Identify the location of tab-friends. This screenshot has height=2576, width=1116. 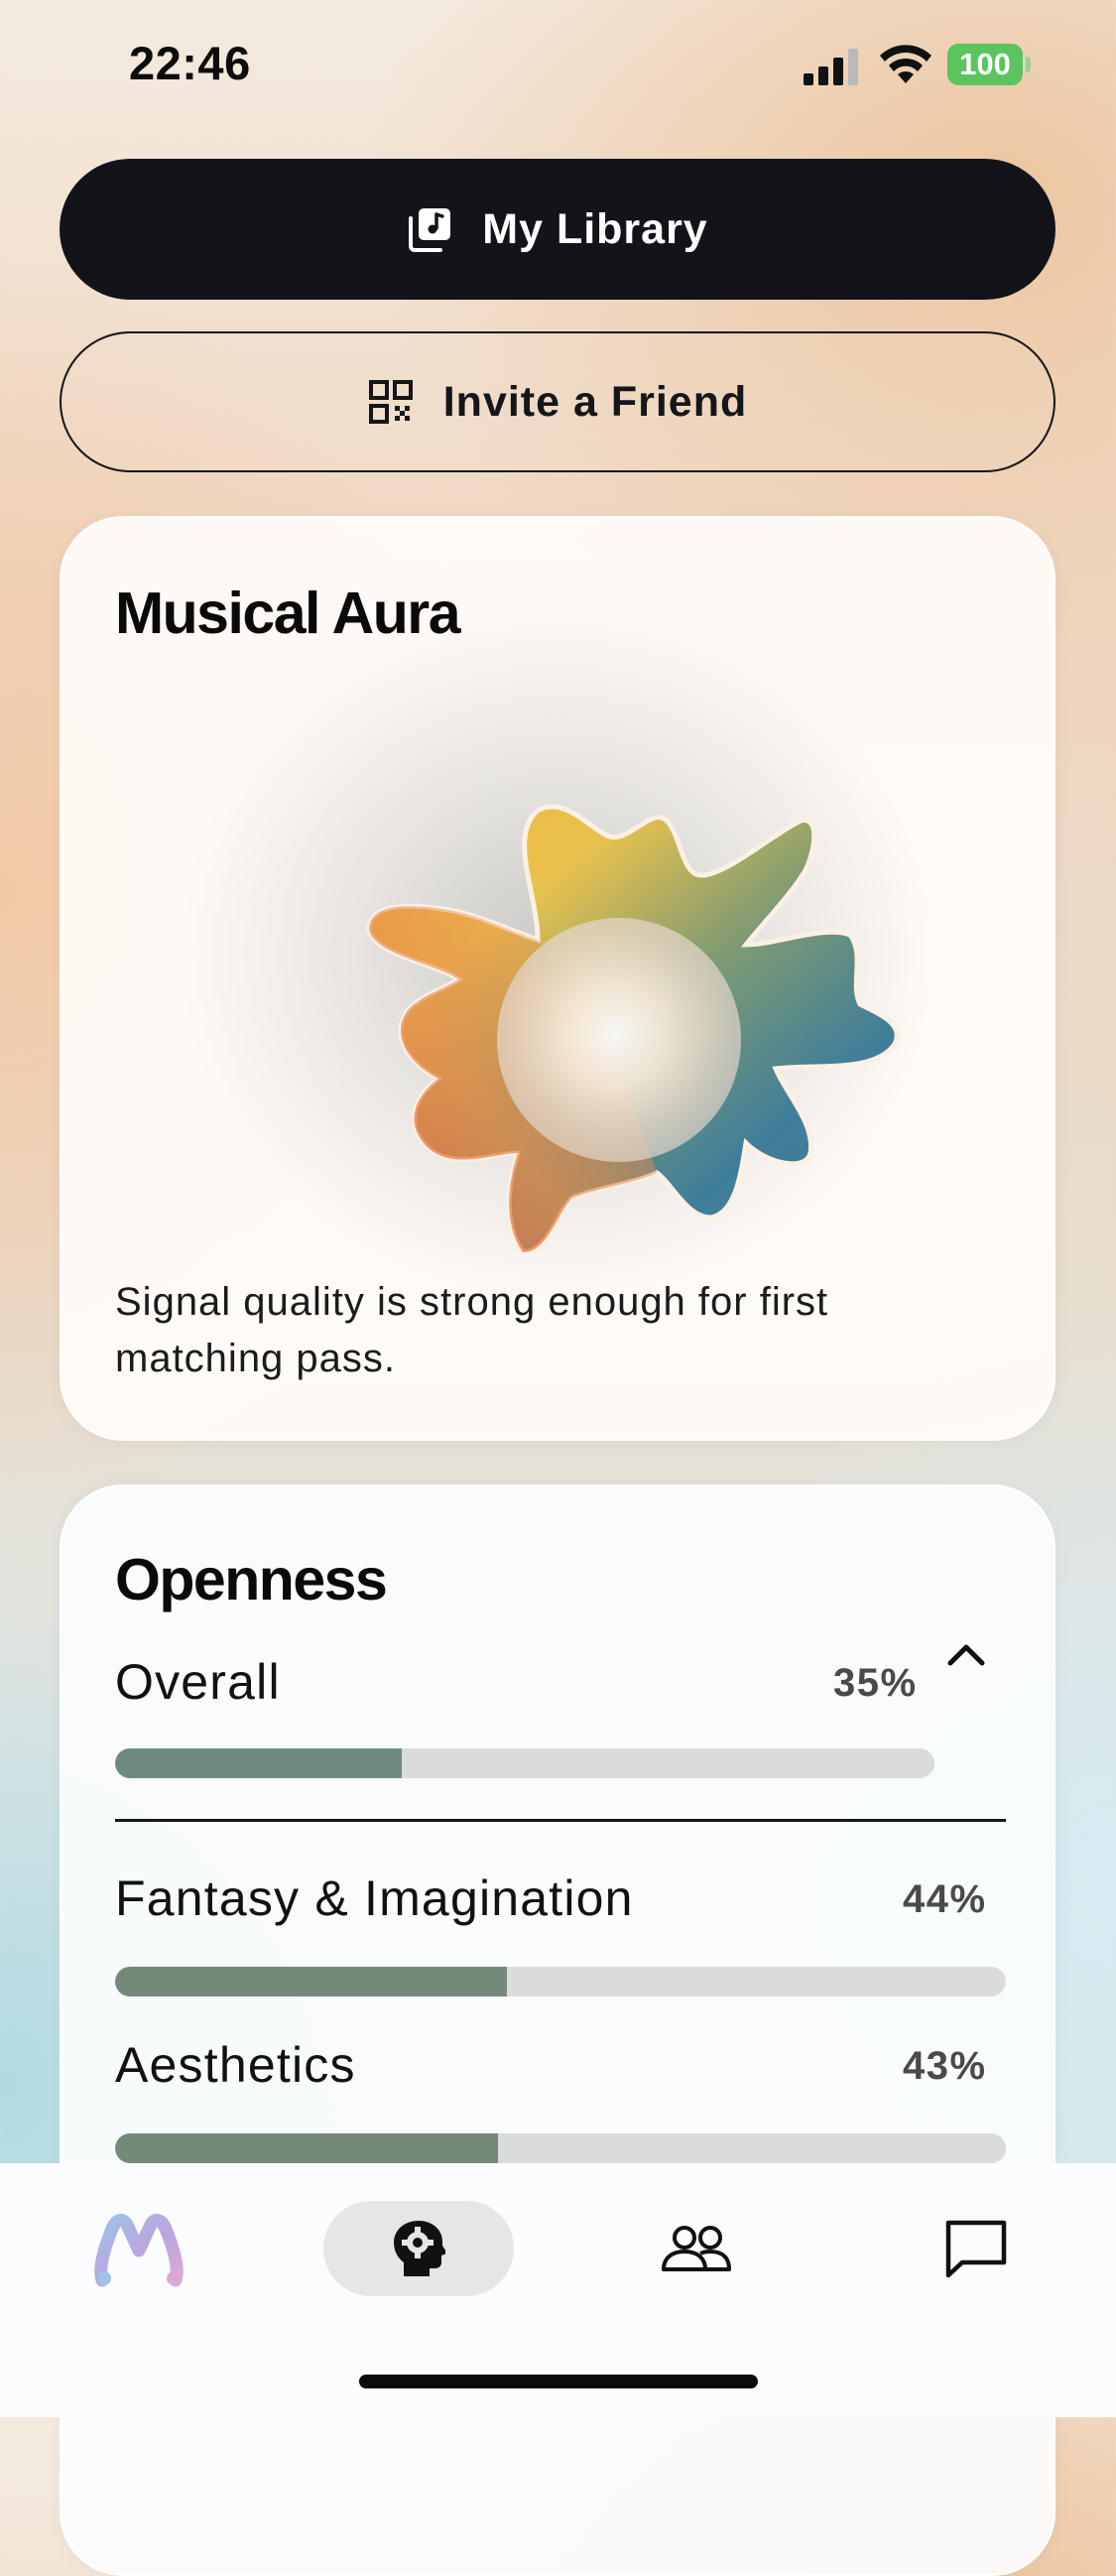
(696, 2249).